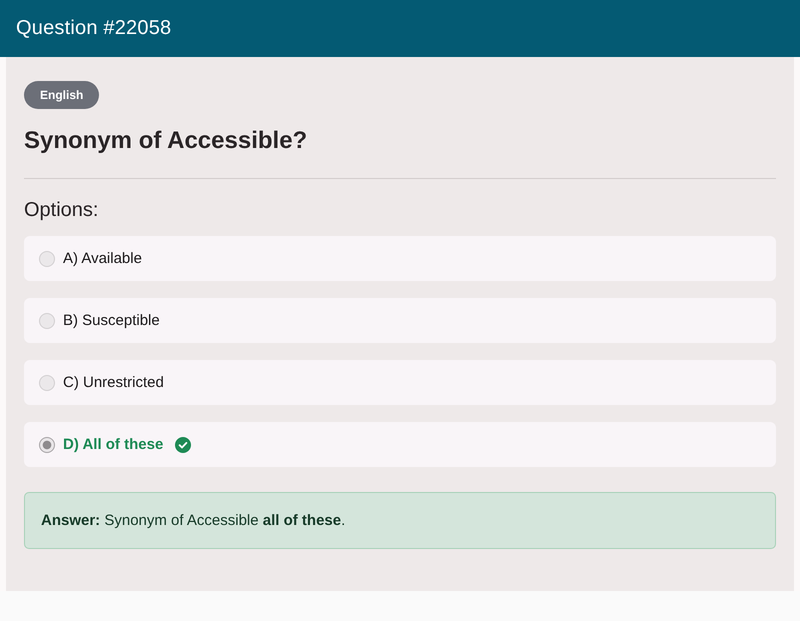 This screenshot has height=621, width=800. What do you see at coordinates (400, 320) in the screenshot?
I see `option-row: B) Susceptible` at bounding box center [400, 320].